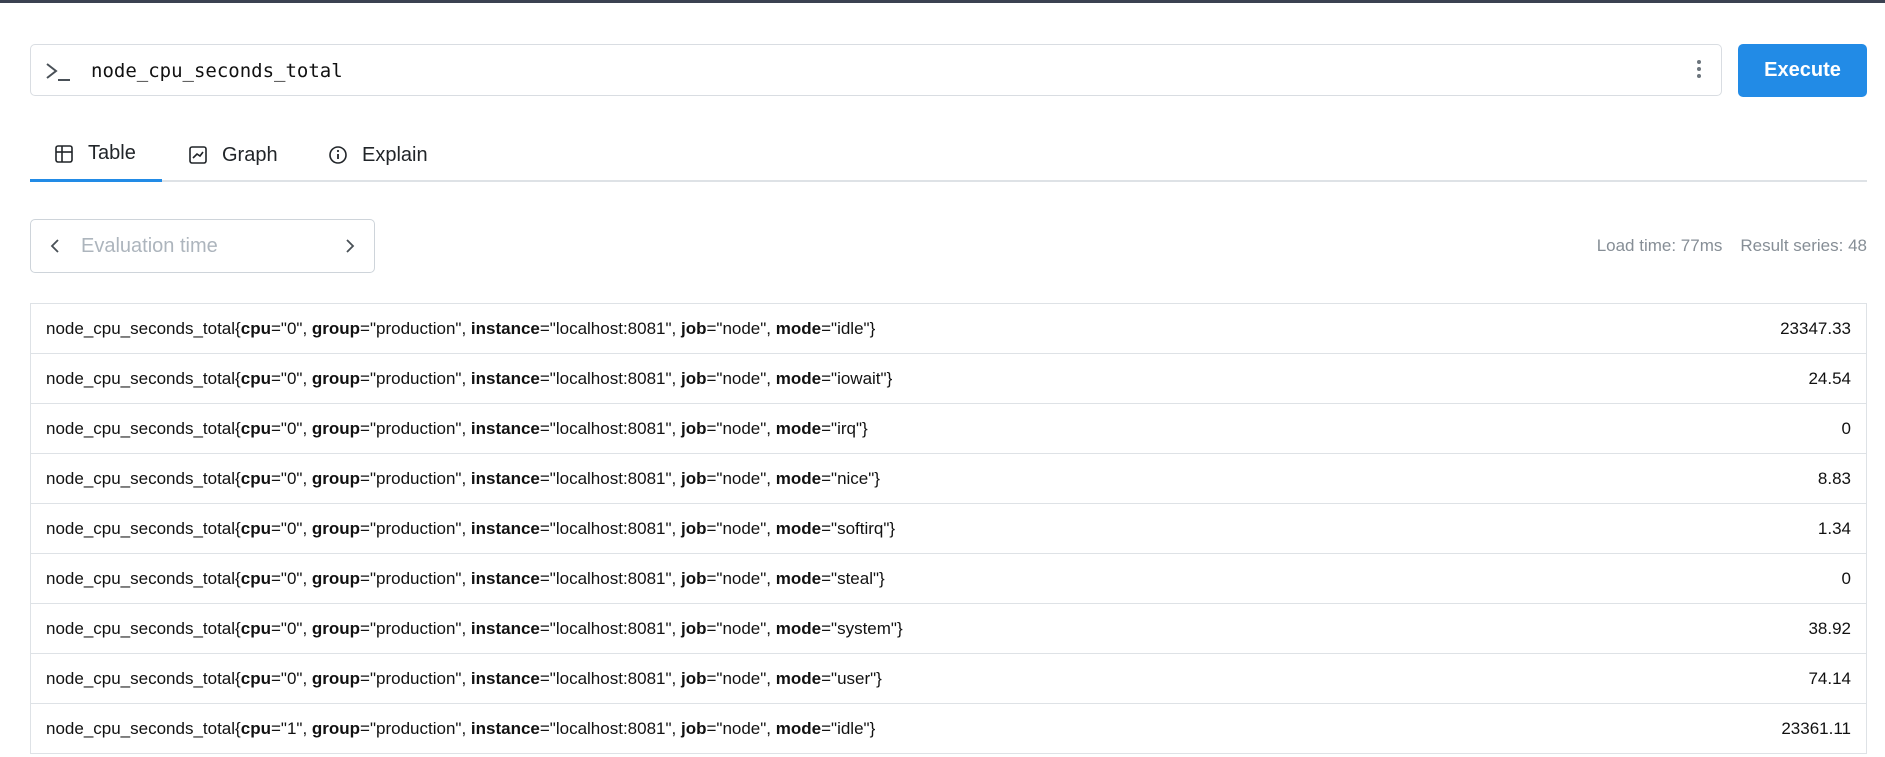 Image resolution: width=1885 pixels, height=757 pixels. Describe the element at coordinates (876, 70) in the screenshot. I see `query-input-box: node_cpu_seconds_total` at that location.